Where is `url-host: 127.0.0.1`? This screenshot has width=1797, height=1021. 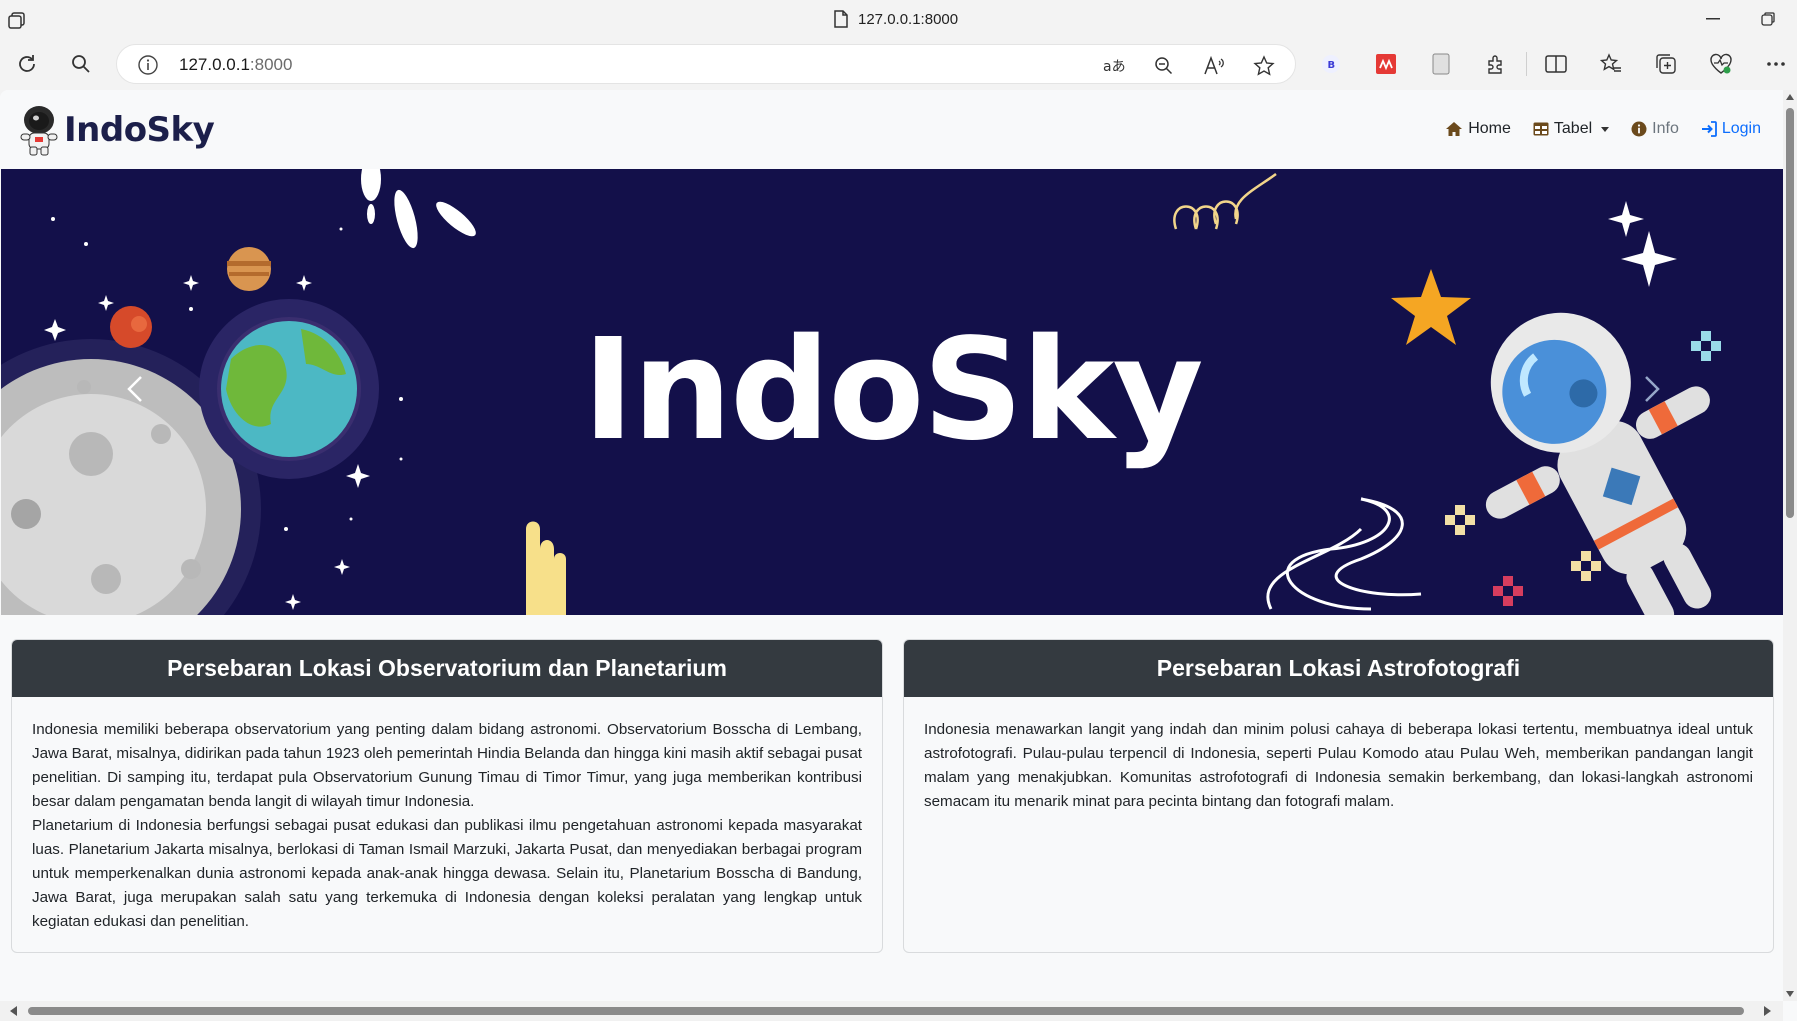 url-host: 127.0.0.1 is located at coordinates (214, 64).